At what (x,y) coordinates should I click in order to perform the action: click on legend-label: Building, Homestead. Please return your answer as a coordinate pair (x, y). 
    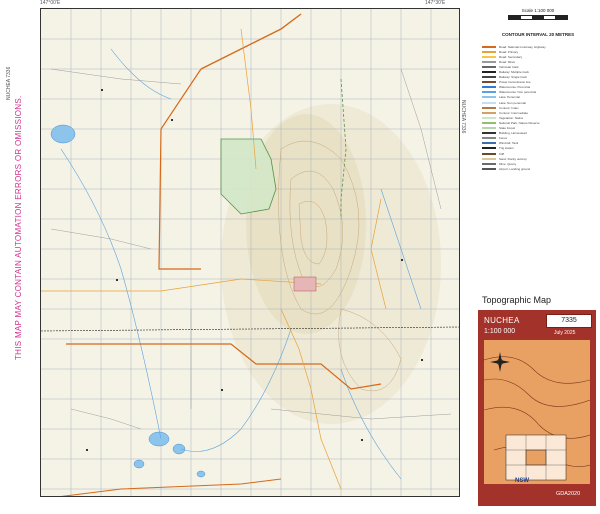
    Looking at the image, I should click on (513, 133).